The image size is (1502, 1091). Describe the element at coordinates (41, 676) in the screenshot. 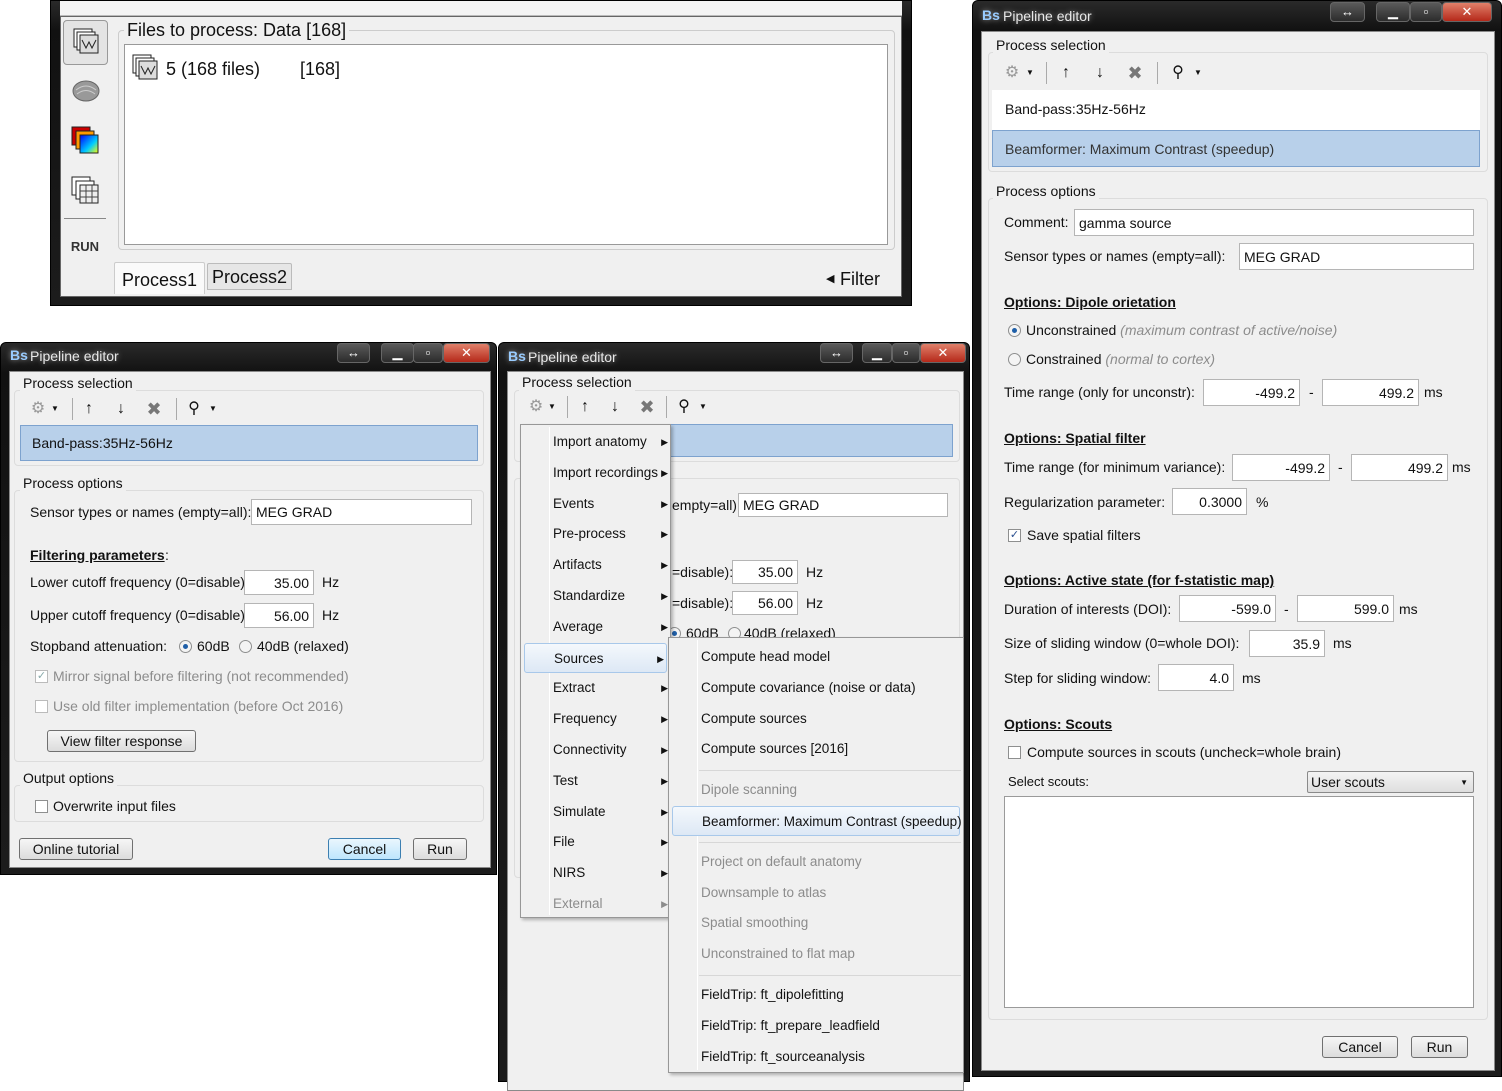

I see `mirror-checkbox: ✓` at that location.